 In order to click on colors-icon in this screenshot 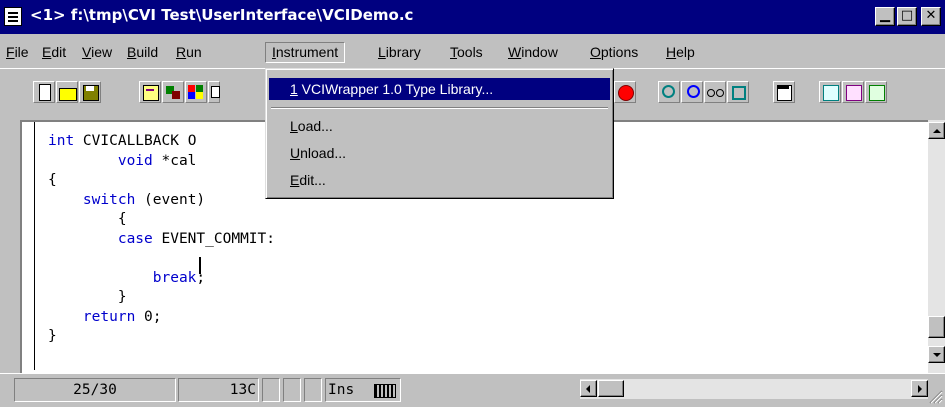, I will do `click(196, 92)`.